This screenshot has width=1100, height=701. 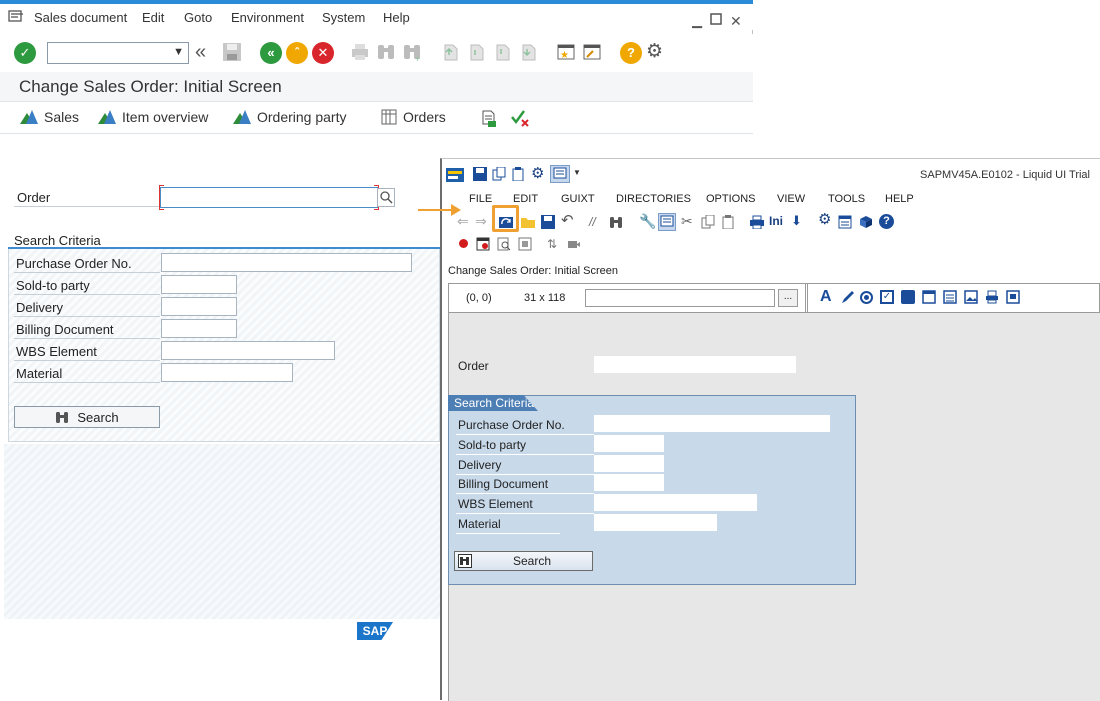 What do you see at coordinates (791, 199) in the screenshot?
I see `lui-menu-view: VIEW` at bounding box center [791, 199].